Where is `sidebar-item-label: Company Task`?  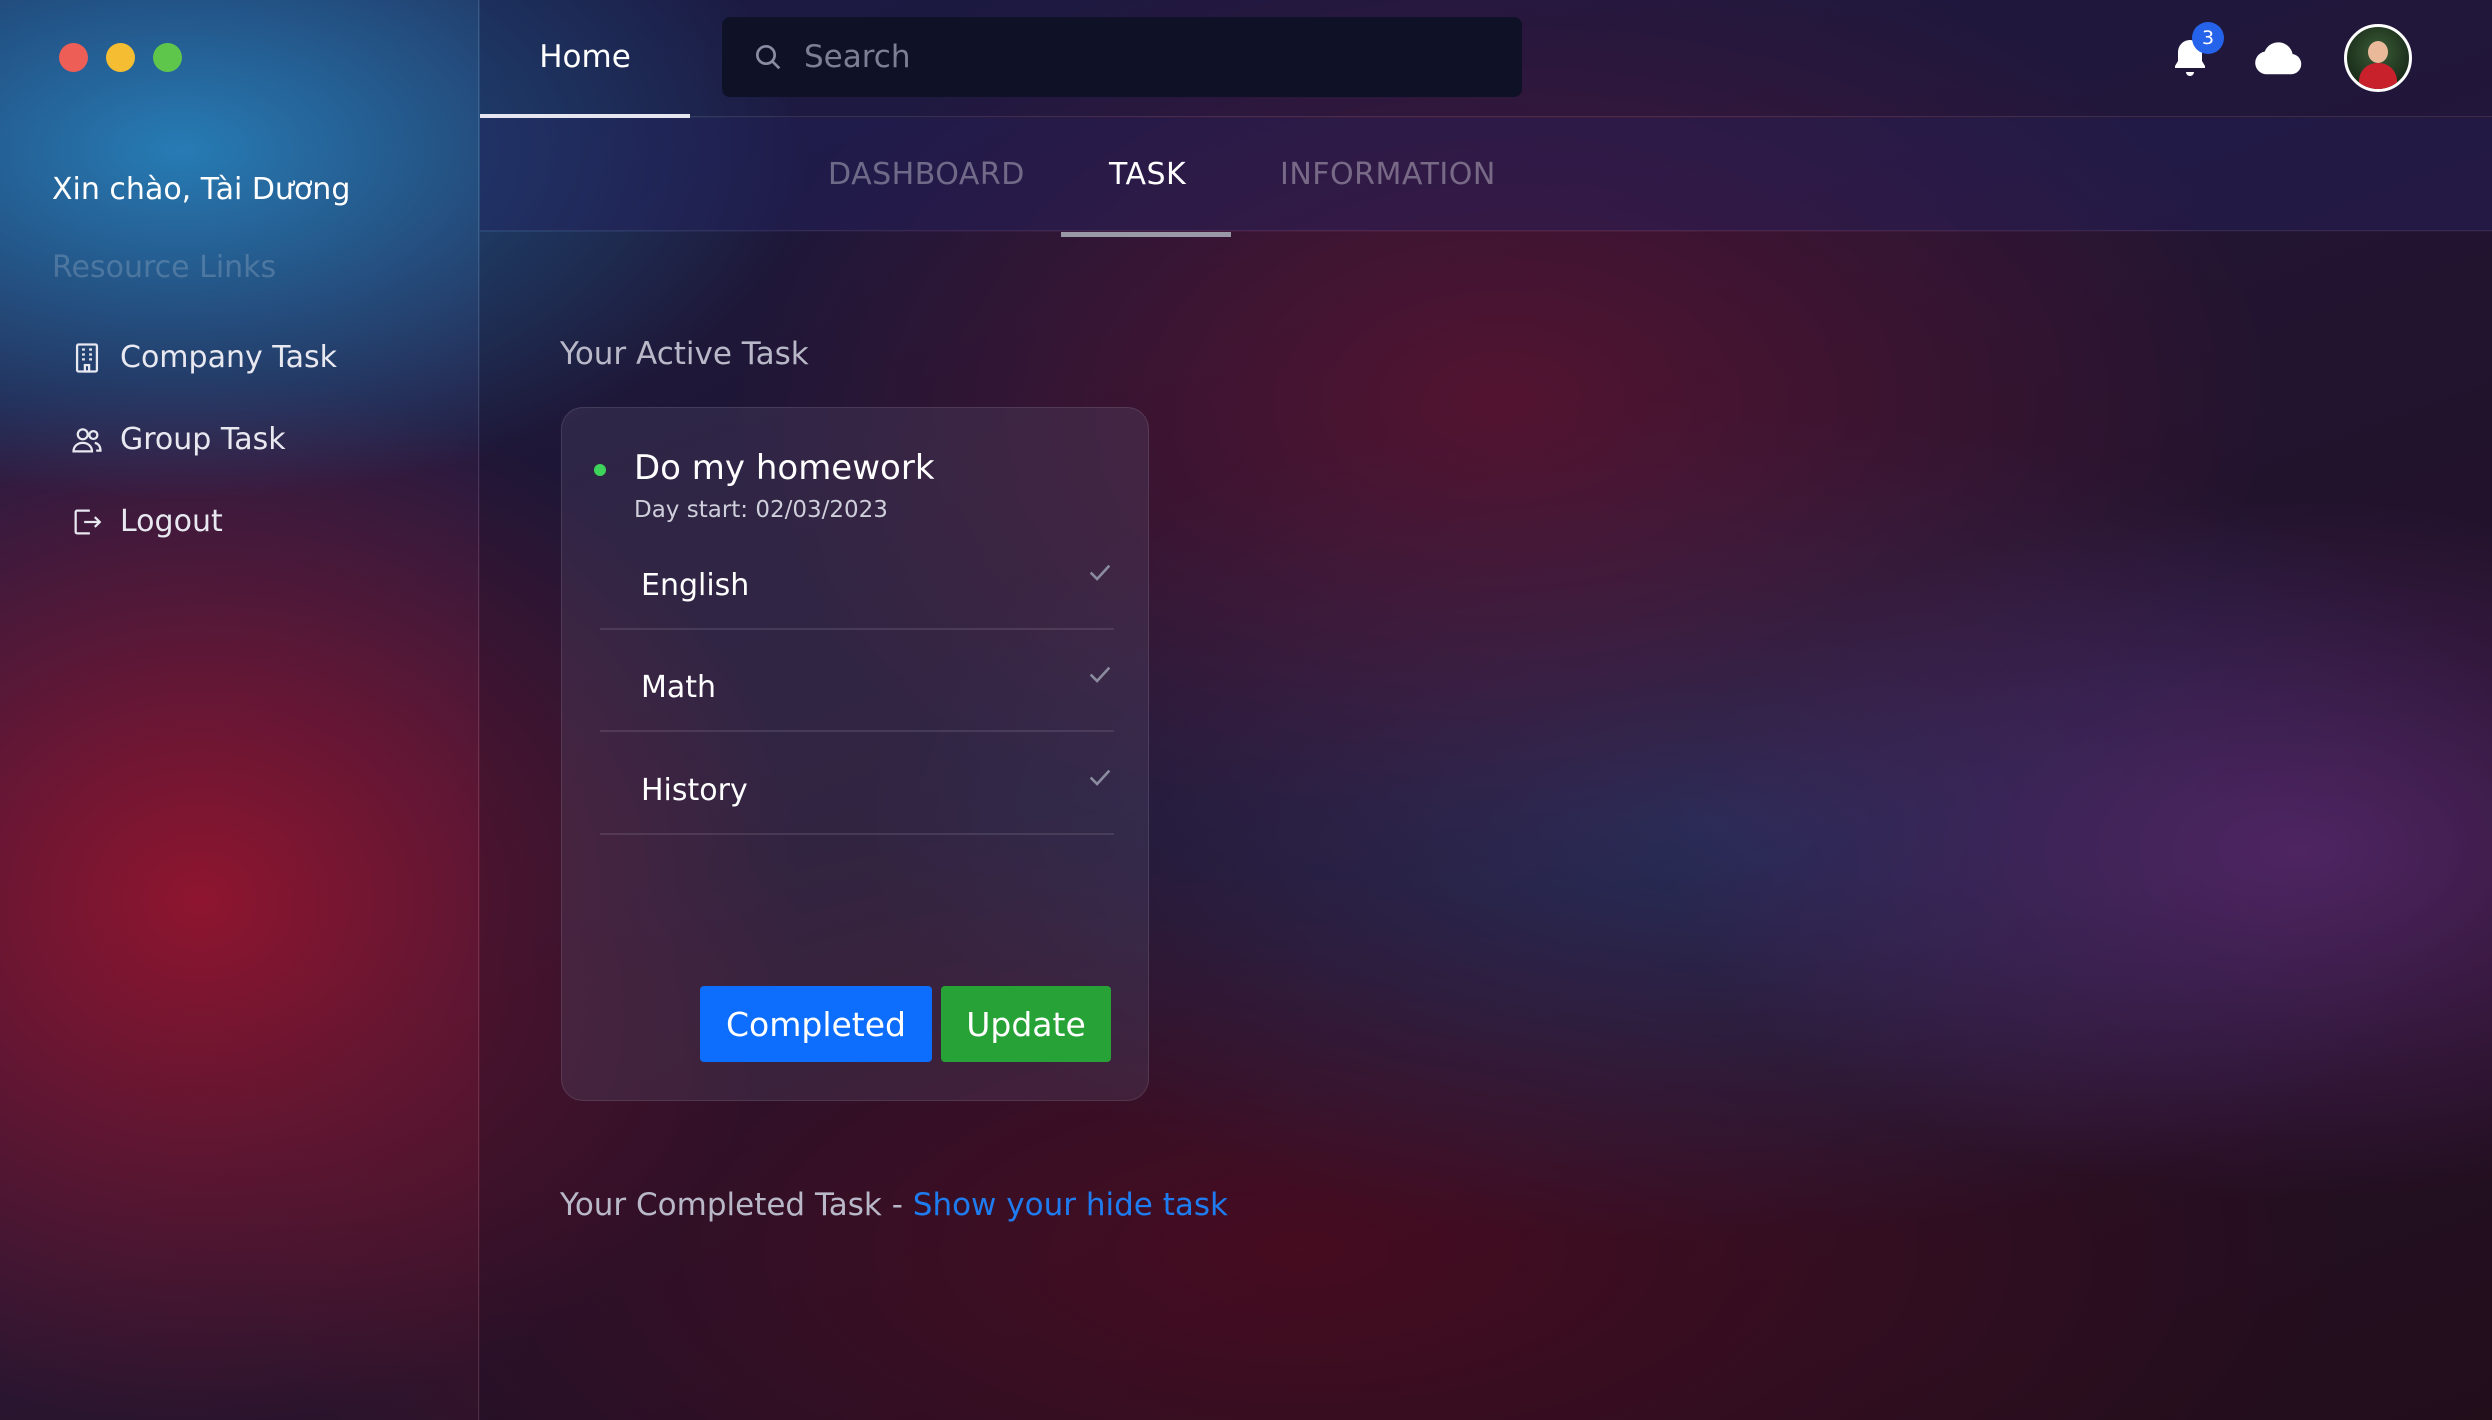
sidebar-item-label: Company Task is located at coordinates (229, 357).